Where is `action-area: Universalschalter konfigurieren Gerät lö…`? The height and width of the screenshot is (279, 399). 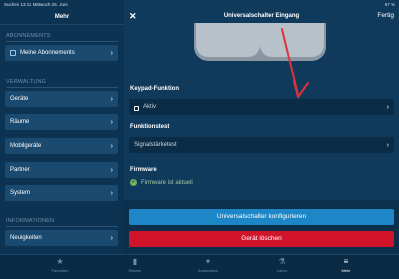
action-area: Universalschalter konfigurieren Gerät lö… is located at coordinates (261, 227).